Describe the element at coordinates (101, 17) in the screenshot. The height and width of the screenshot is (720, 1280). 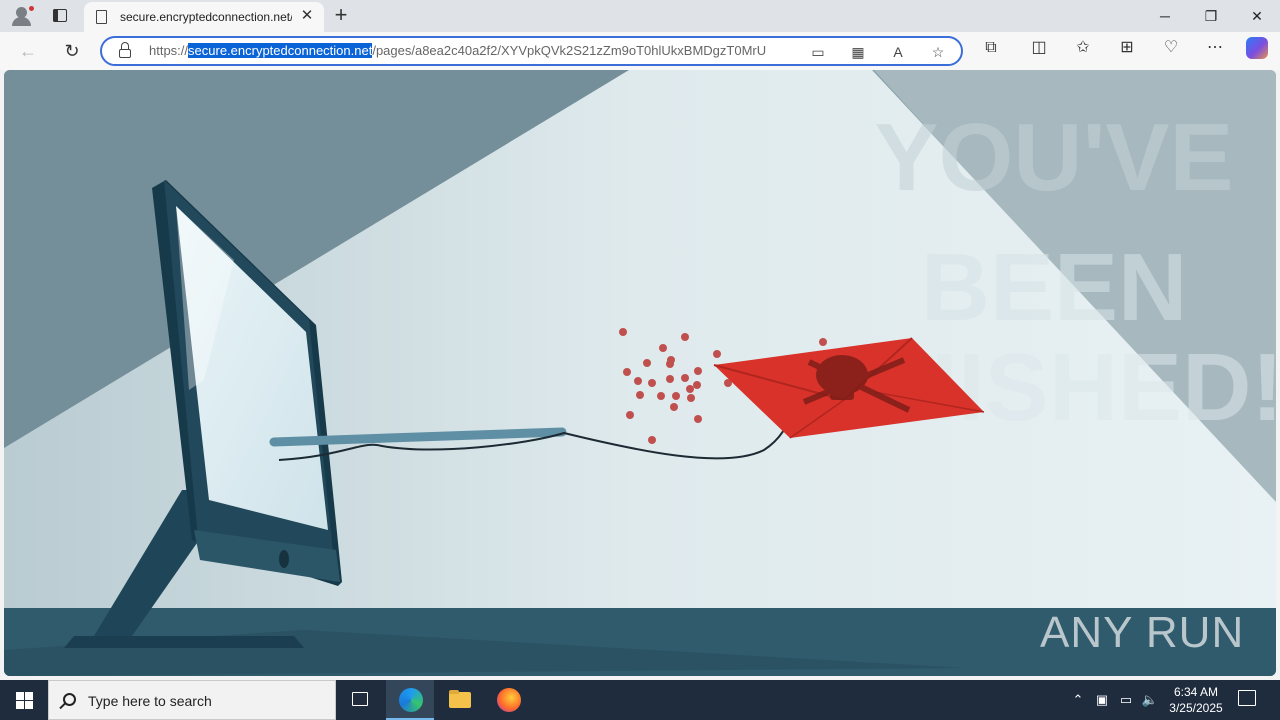
I see `page-icon` at that location.